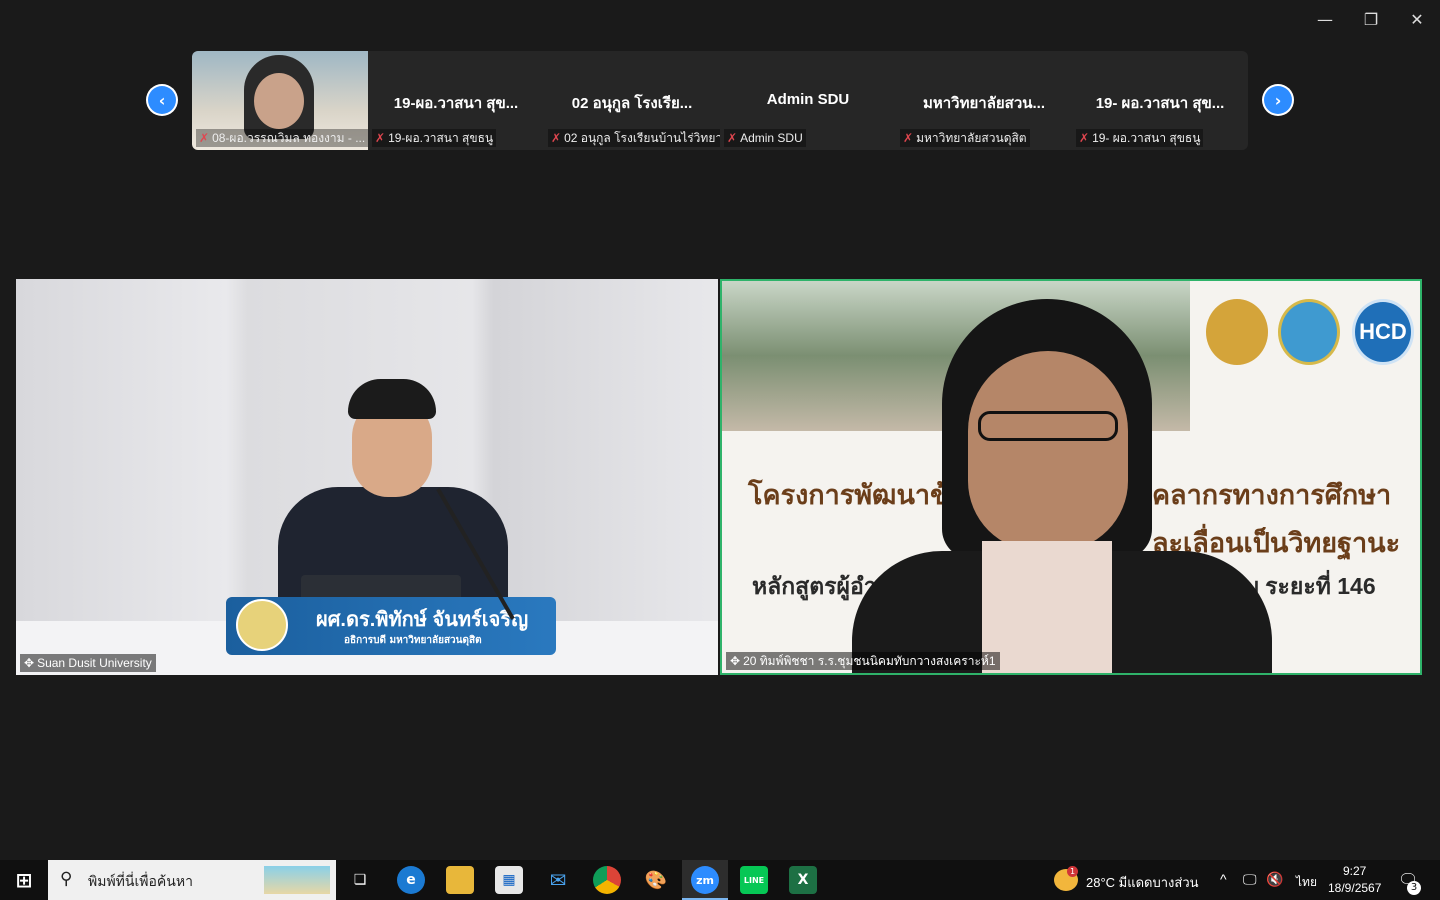 The image size is (1440, 900). I want to click on presenter-blouse, so click(1047, 607).